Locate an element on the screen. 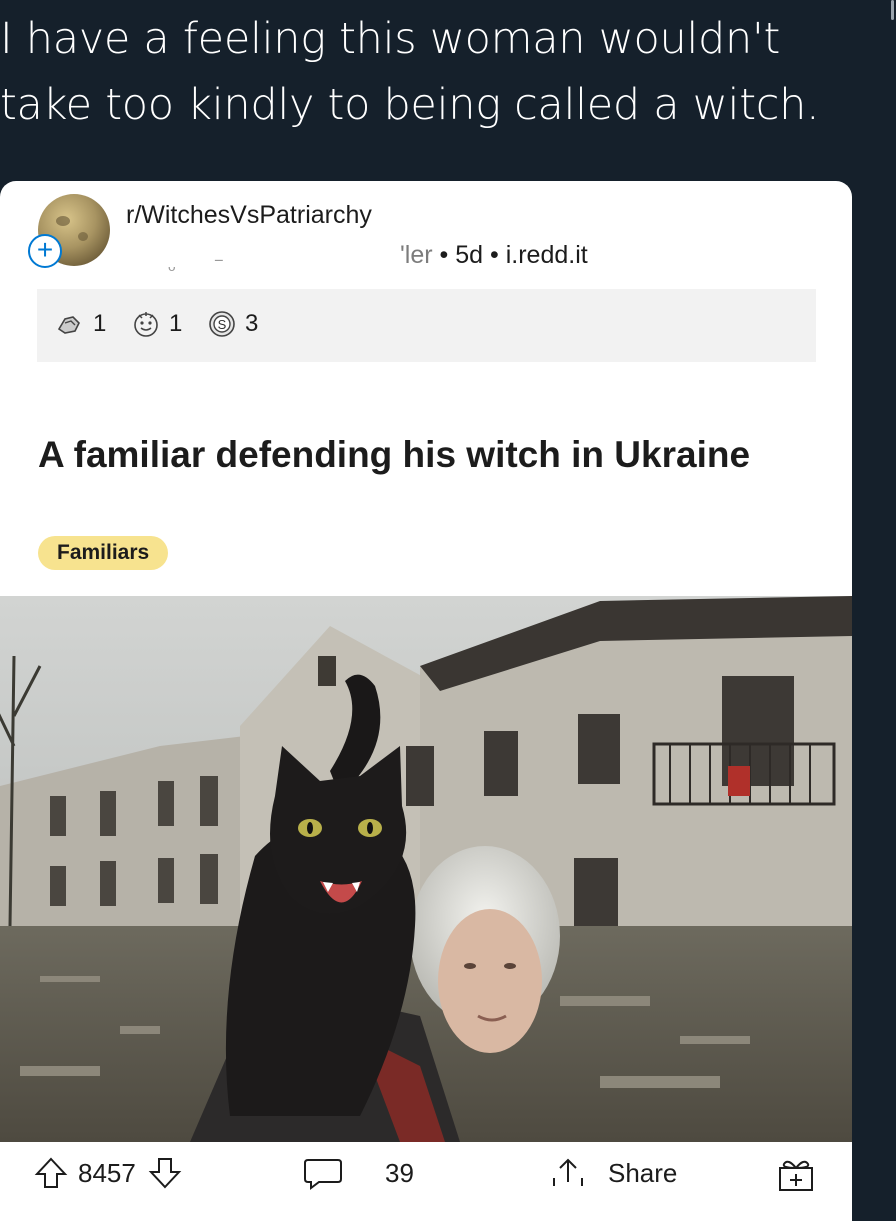  award-wholesome-icon is located at coordinates (146, 324).